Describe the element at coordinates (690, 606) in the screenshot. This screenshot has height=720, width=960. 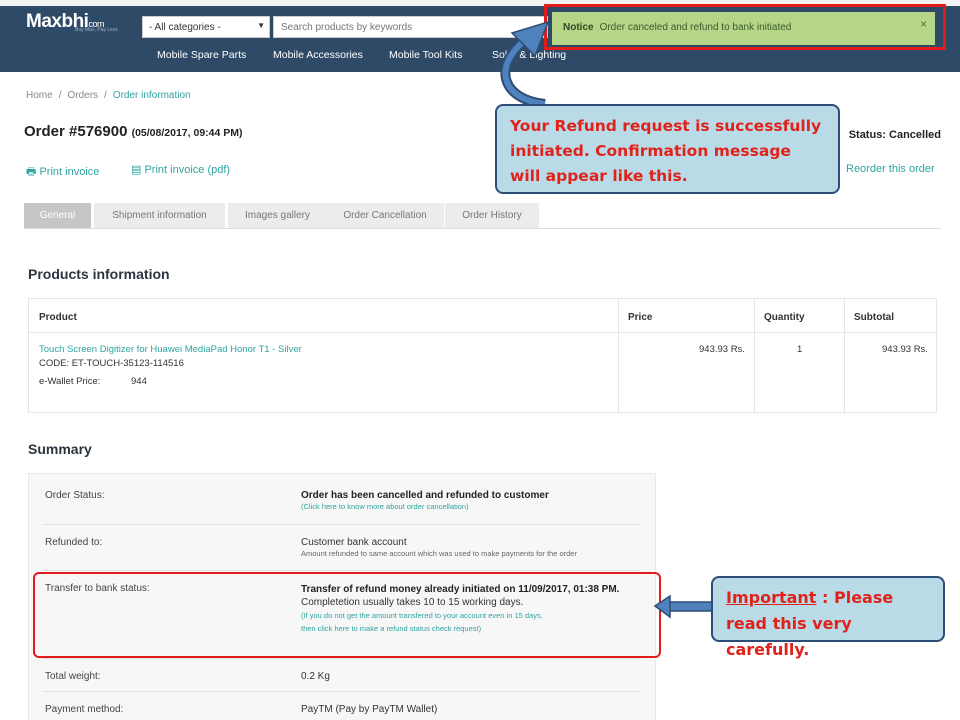
I see `left-arrow-icon` at that location.